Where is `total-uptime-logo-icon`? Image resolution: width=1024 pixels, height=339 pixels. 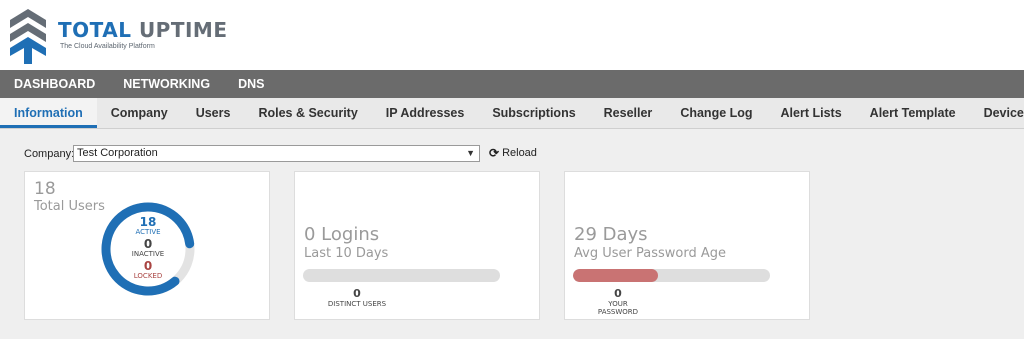
total-uptime-logo-icon is located at coordinates (28, 36).